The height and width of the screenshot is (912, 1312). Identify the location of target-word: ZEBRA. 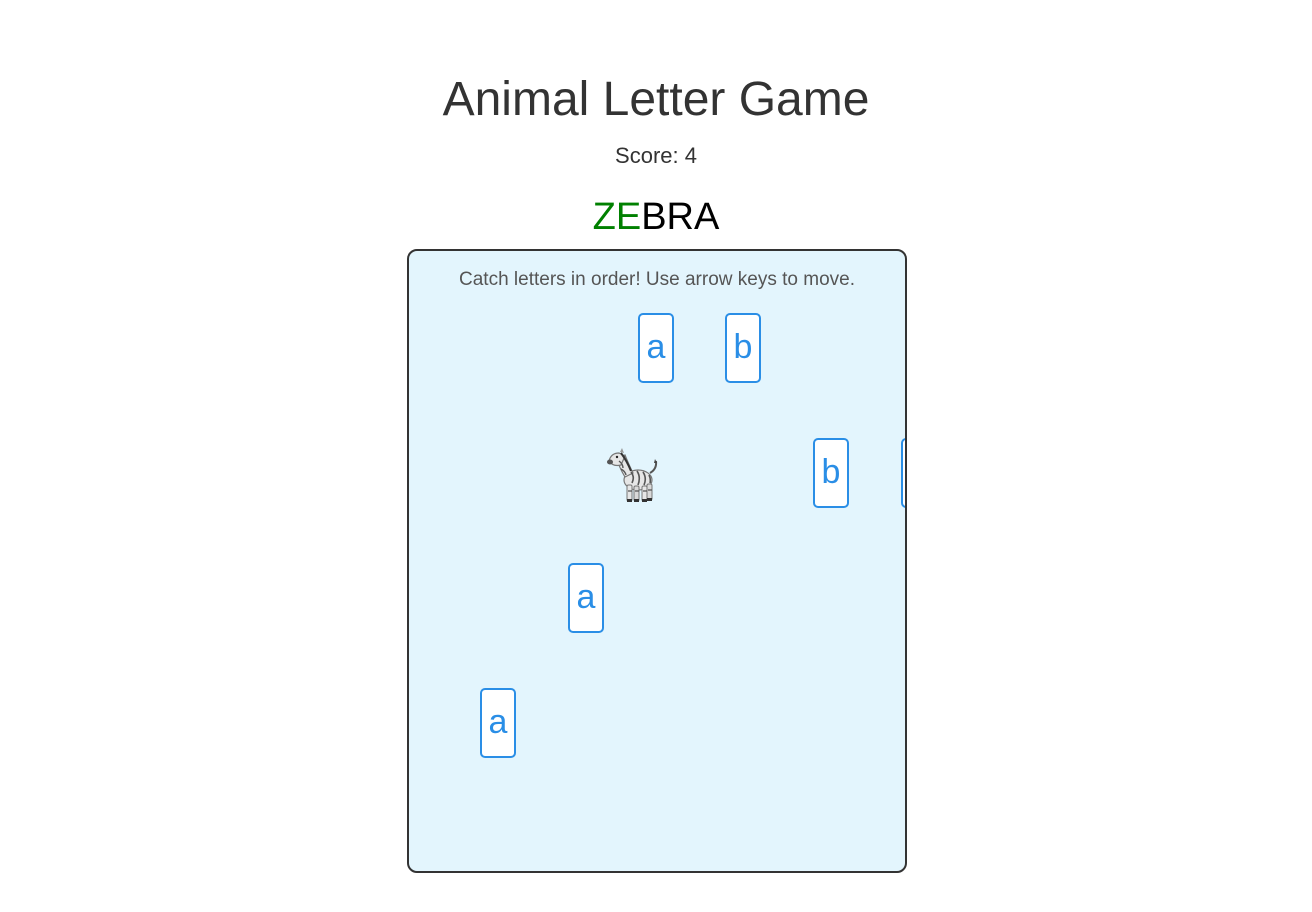
(656, 217).